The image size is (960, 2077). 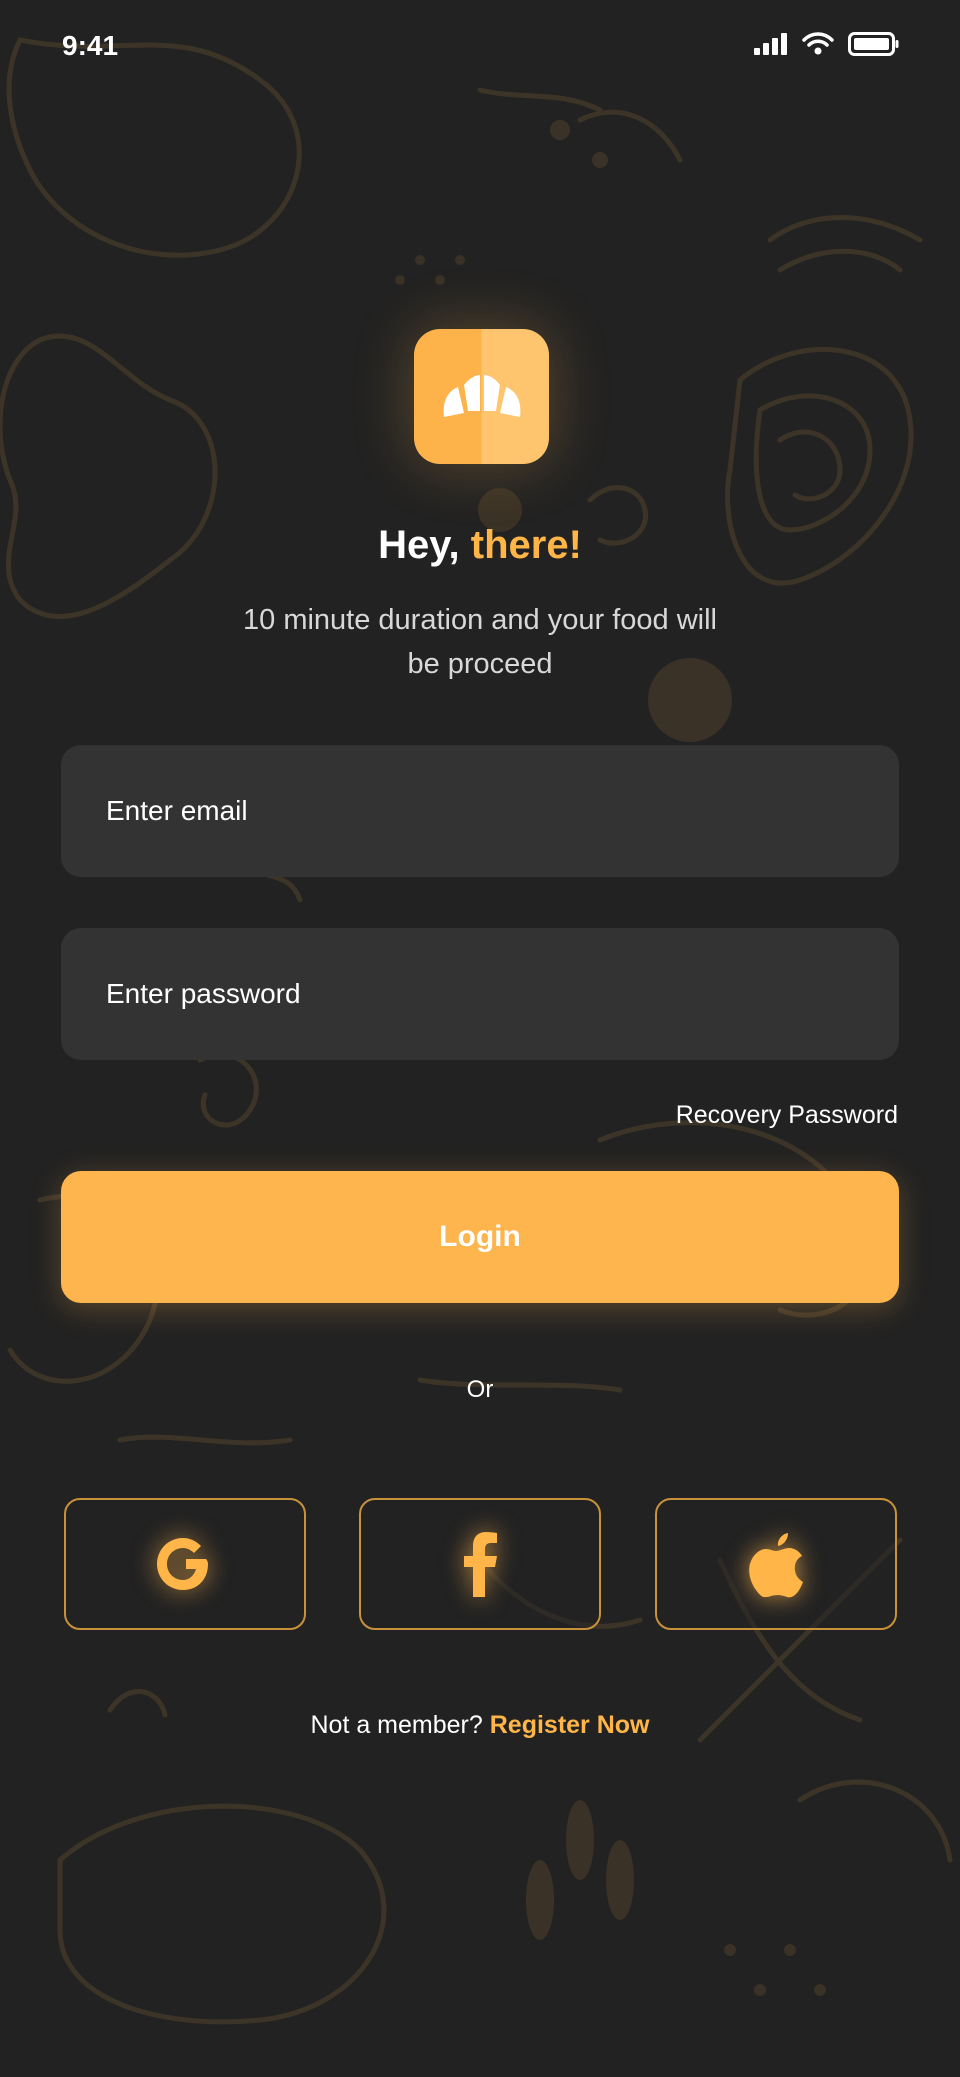 I want to click on email-field, so click(x=480, y=811).